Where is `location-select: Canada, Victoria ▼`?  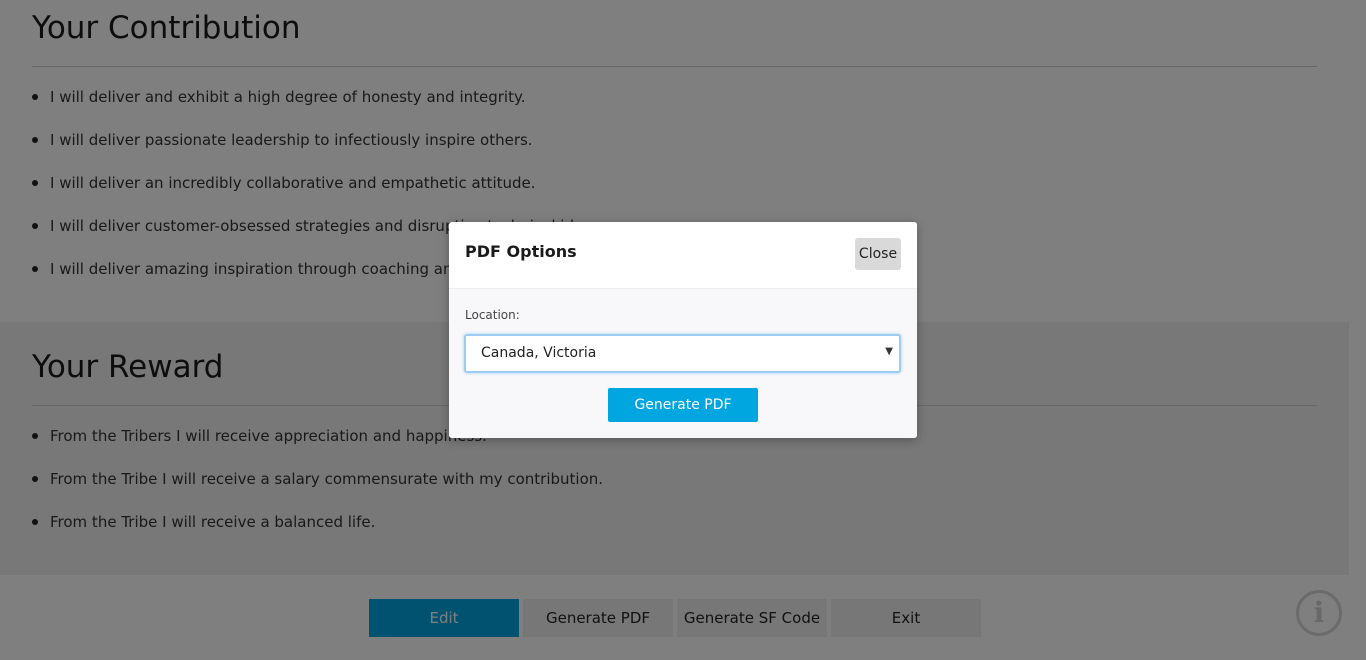
location-select: Canada, Victoria ▼ is located at coordinates (682, 353).